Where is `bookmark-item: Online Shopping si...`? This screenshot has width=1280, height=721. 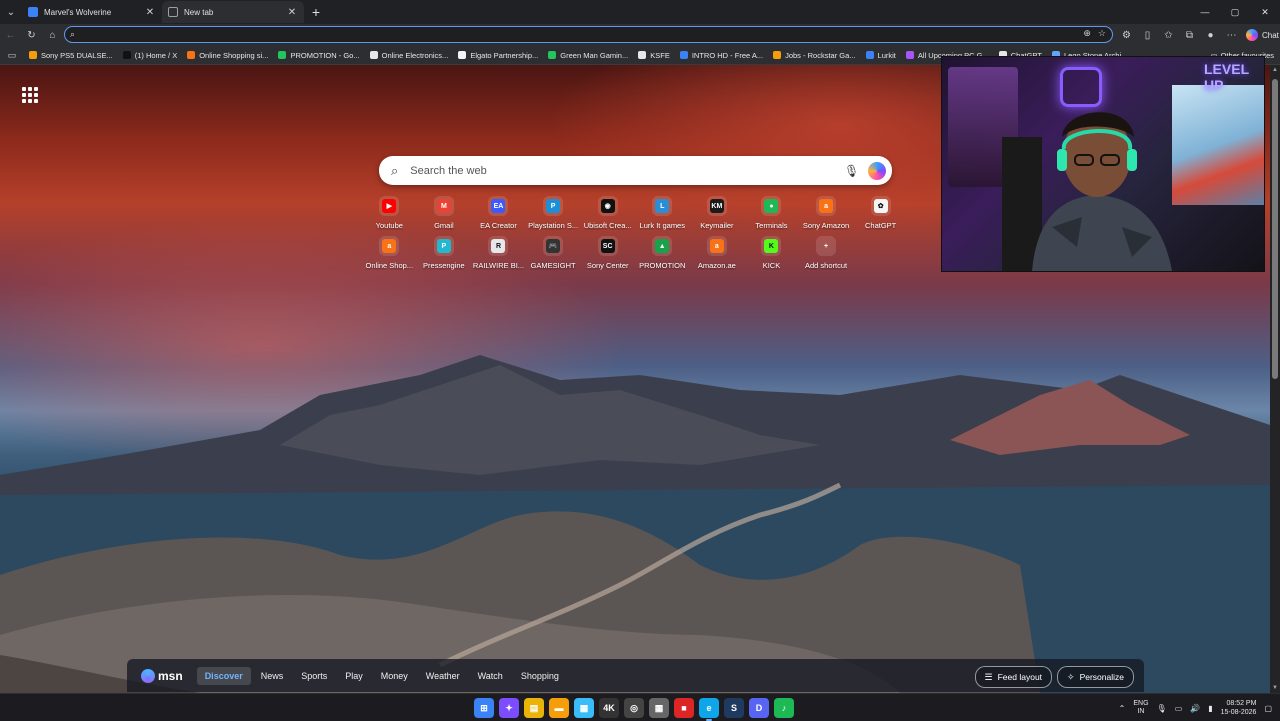
bookmark-item: Online Shopping si... is located at coordinates (227, 55).